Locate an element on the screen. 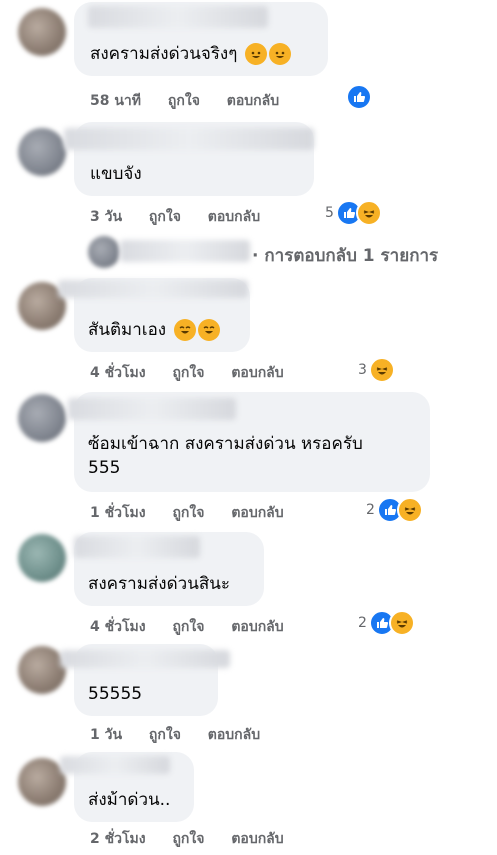 This screenshot has width=497, height=855. reaction-summary is located at coordinates (359, 97).